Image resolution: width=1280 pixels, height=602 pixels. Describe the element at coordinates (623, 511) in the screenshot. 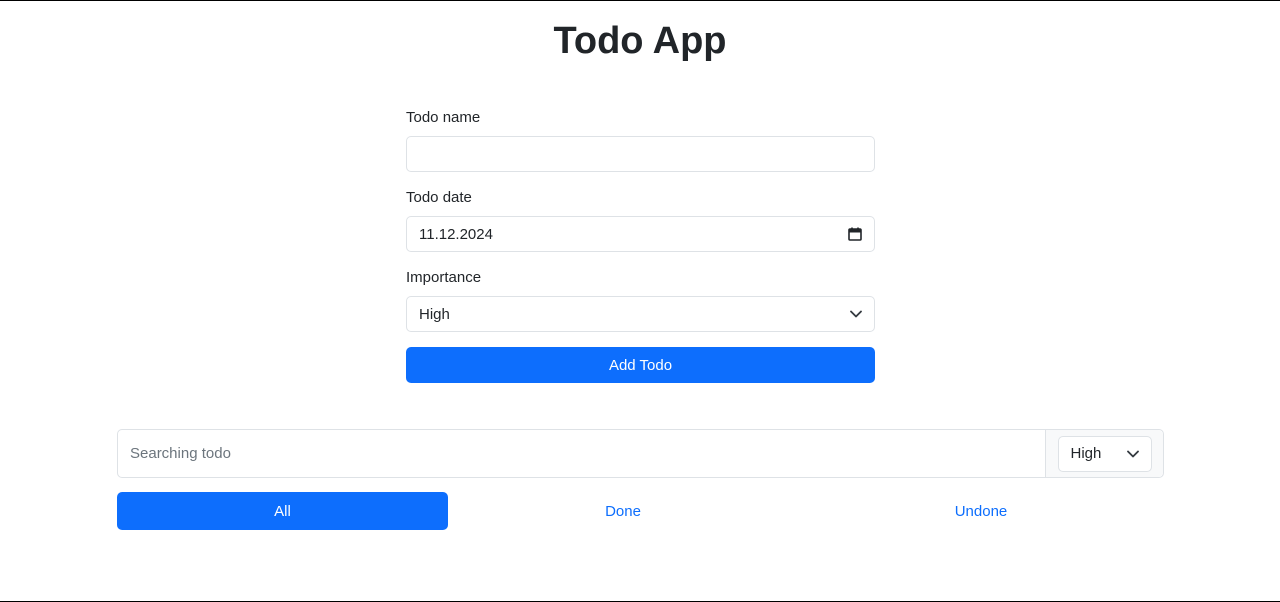

I see `tab-done: Done` at that location.